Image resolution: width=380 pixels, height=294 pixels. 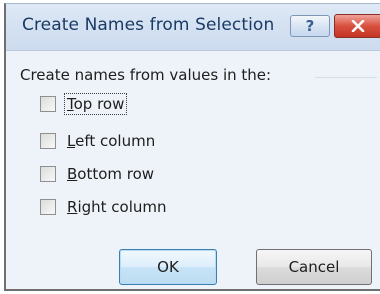 I want to click on question-mark-icon: ?, so click(x=310, y=26).